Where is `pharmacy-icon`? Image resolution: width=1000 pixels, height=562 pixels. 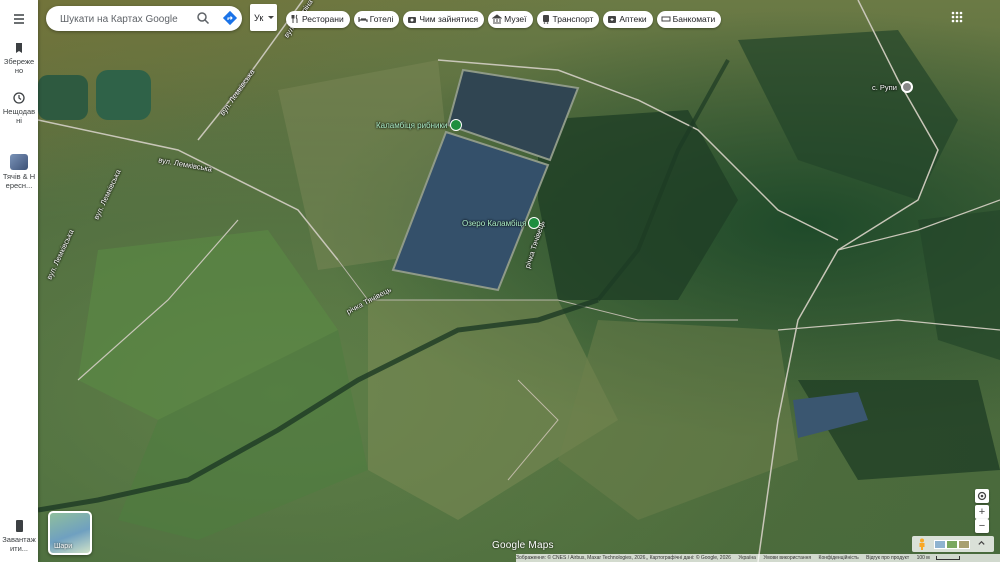
pharmacy-icon is located at coordinates (612, 19).